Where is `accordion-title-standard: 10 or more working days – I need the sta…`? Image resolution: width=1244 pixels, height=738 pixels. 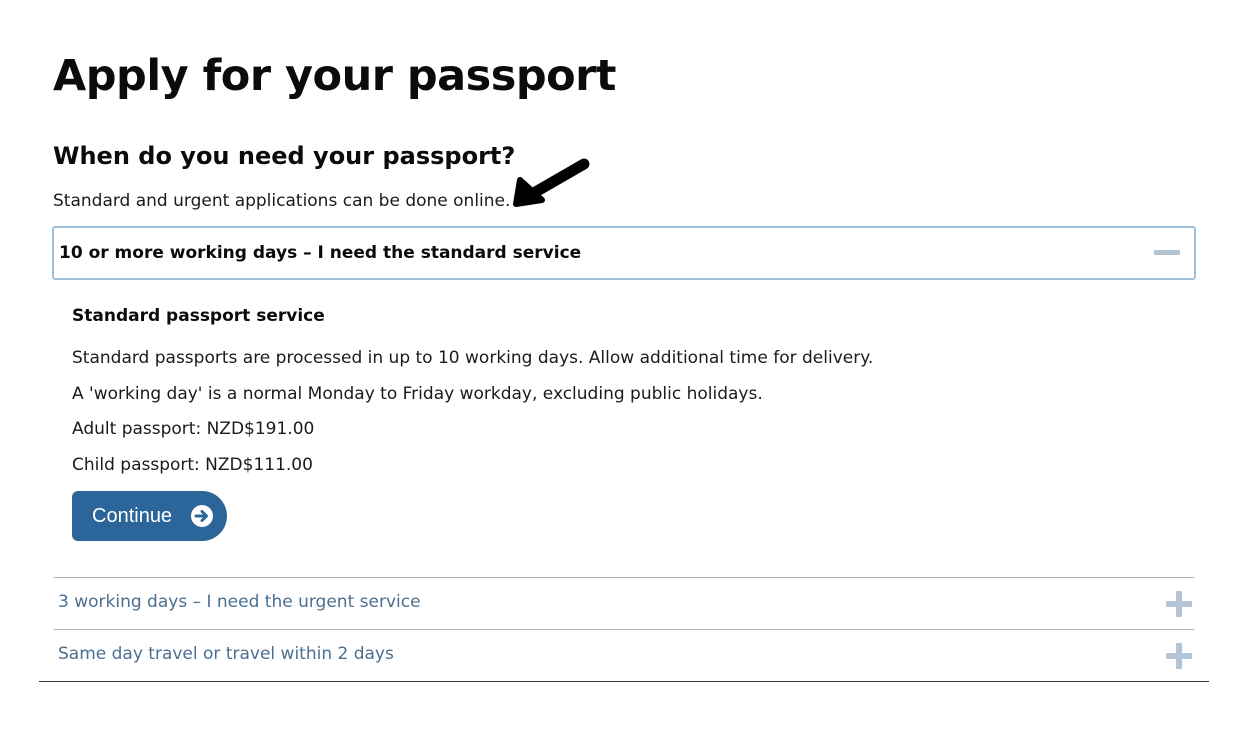 accordion-title-standard: 10 or more working days – I need the sta… is located at coordinates (320, 253).